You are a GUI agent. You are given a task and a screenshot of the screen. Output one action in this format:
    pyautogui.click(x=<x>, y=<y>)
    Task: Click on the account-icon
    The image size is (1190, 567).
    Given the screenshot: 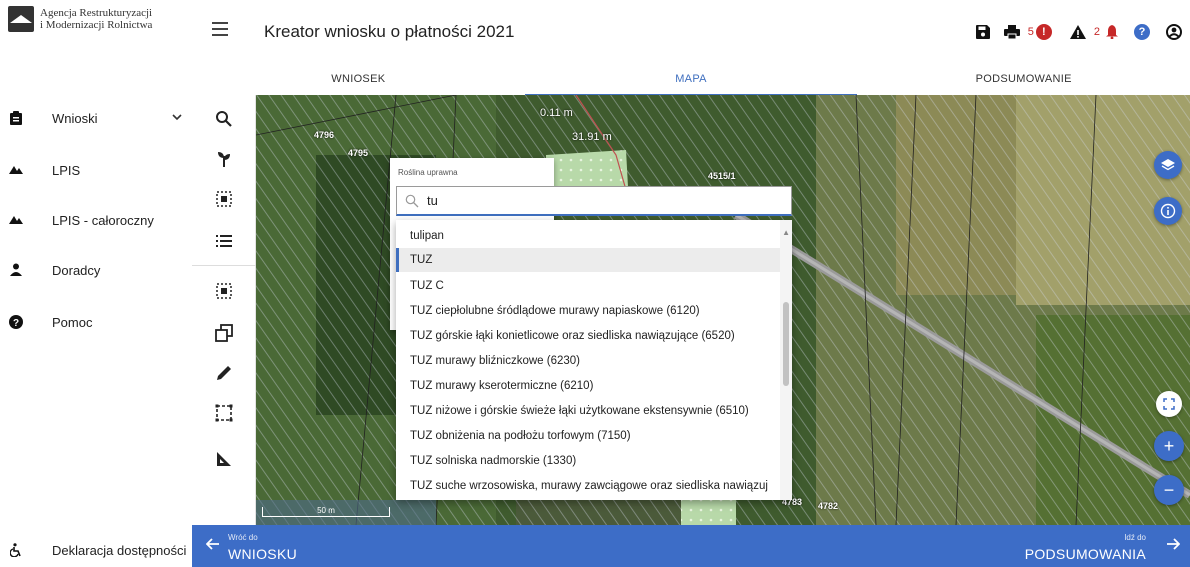 What is the action you would take?
    pyautogui.click(x=1174, y=32)
    